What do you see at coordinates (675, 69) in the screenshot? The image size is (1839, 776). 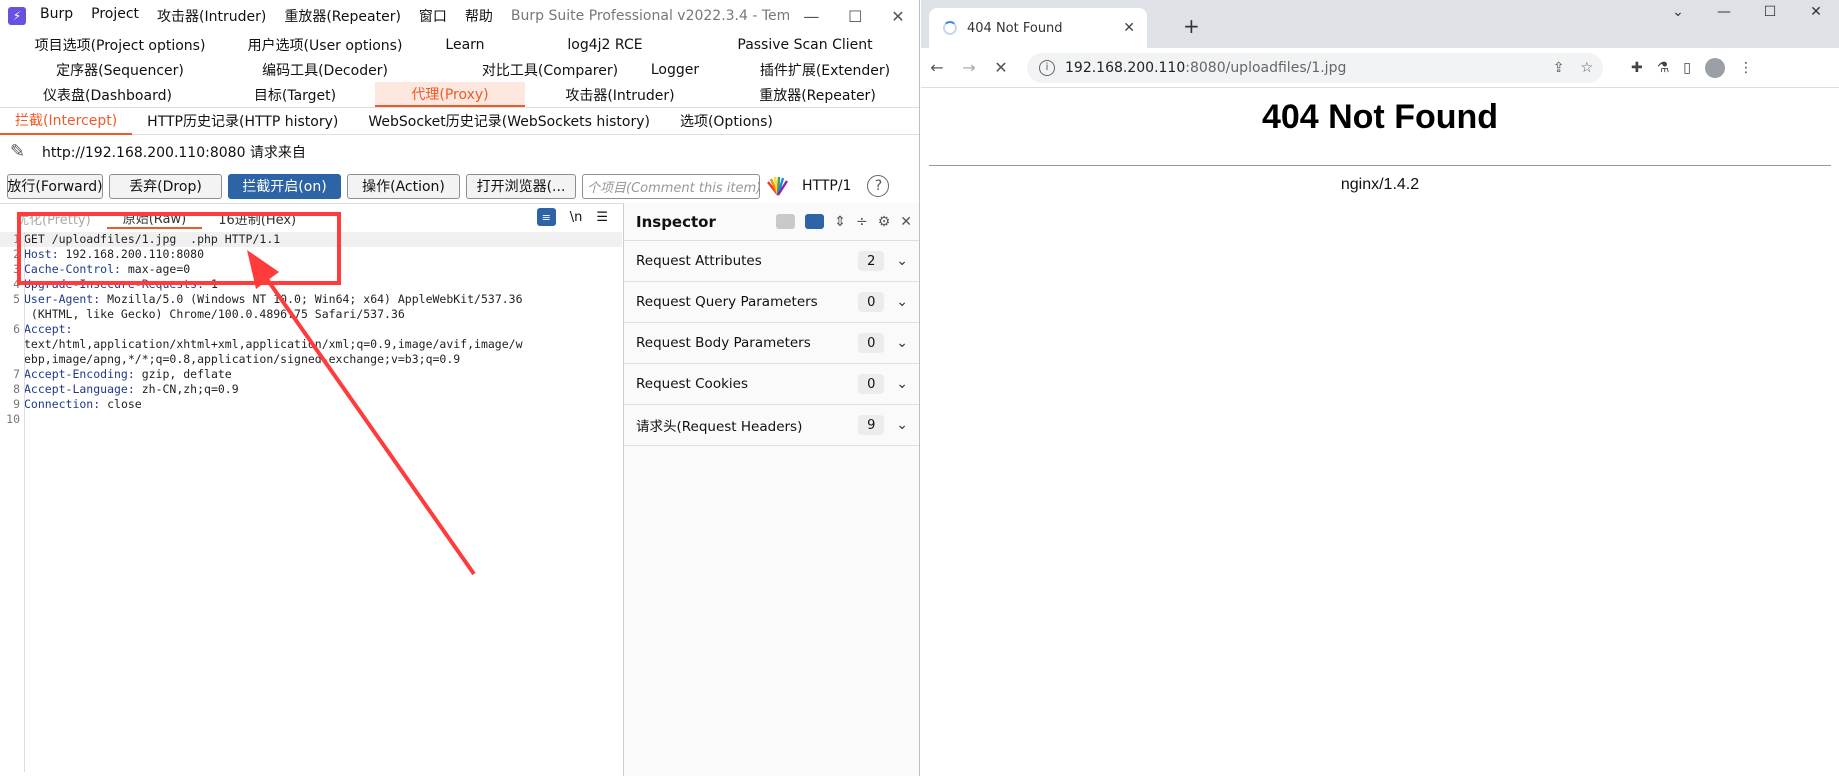 I see `tab-logger: Logger` at bounding box center [675, 69].